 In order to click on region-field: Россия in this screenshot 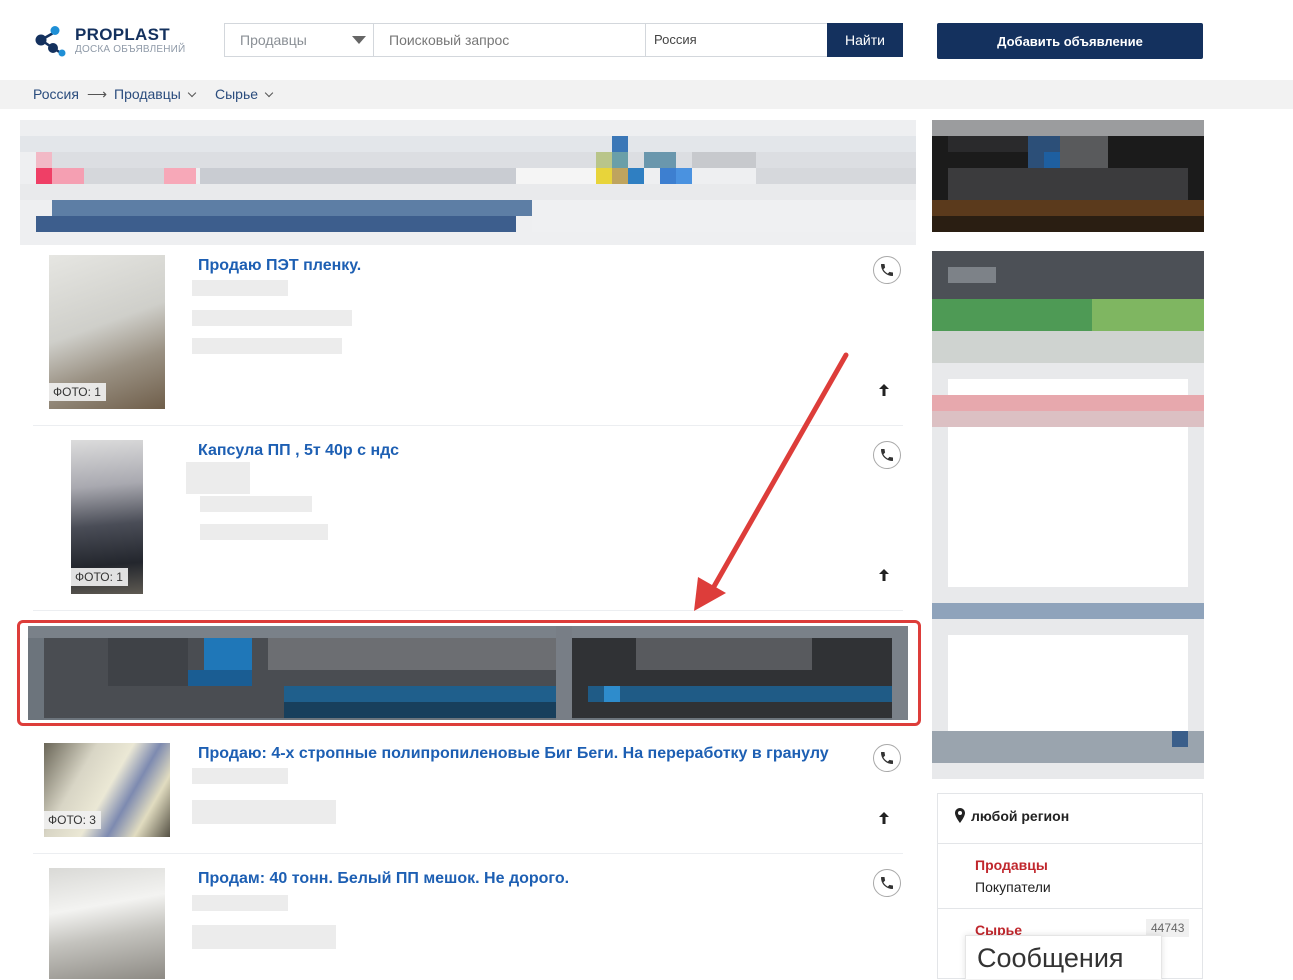, I will do `click(736, 40)`.